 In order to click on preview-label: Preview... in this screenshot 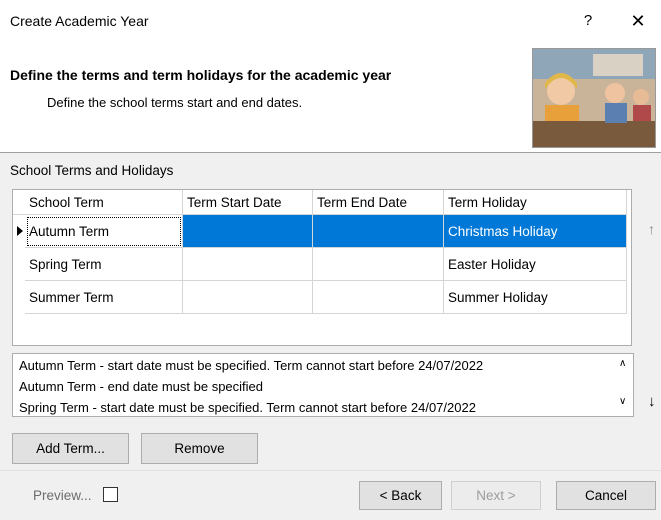, I will do `click(62, 495)`.